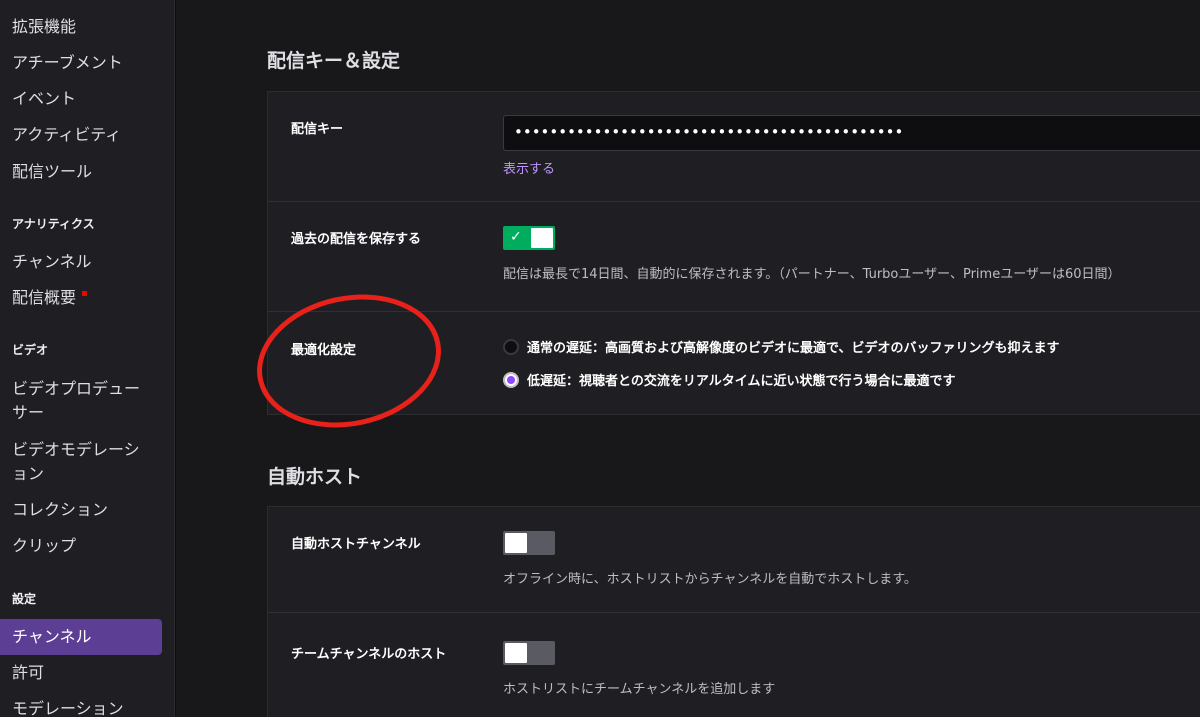 This screenshot has height=717, width=1200. Describe the element at coordinates (81, 637) in the screenshot. I see `sidebar-item-settings-channel: チャンネル` at that location.